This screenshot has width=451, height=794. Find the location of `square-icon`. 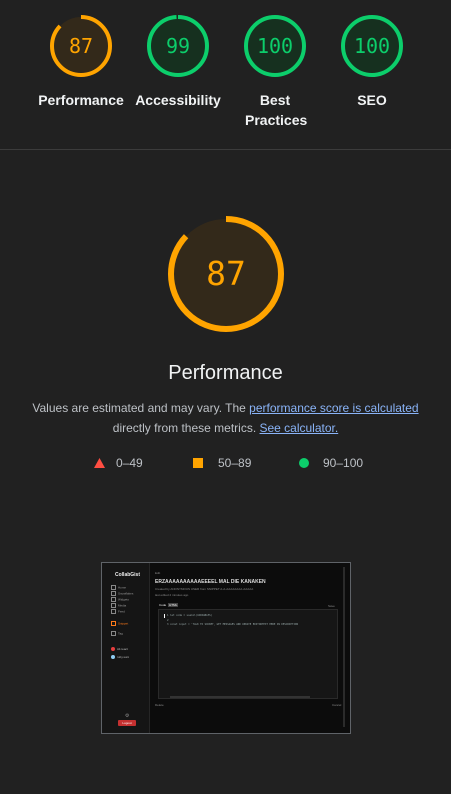

square-icon is located at coordinates (198, 463).